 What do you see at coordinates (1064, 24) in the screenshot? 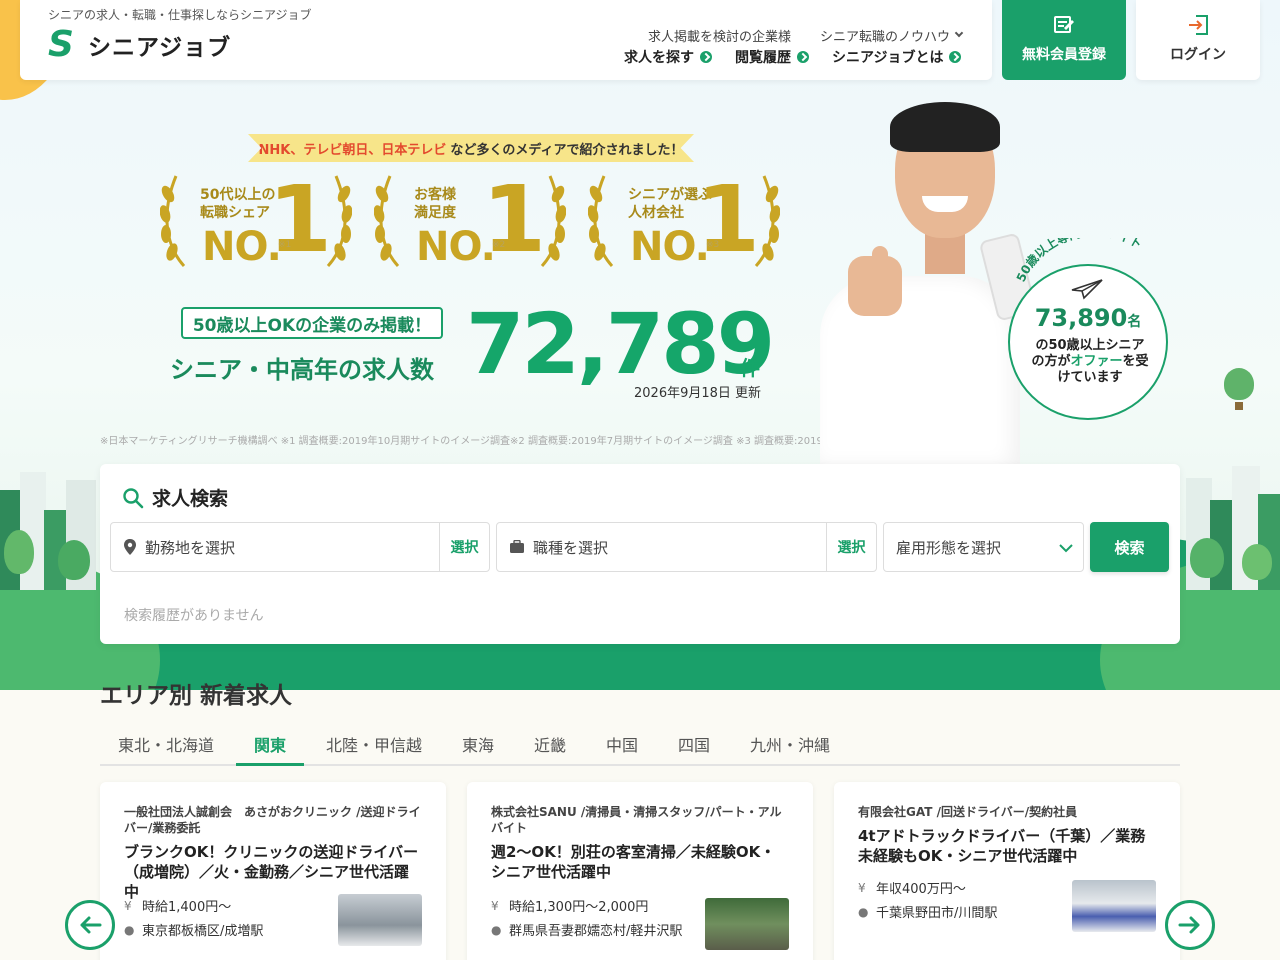
I see `register-icon` at bounding box center [1064, 24].